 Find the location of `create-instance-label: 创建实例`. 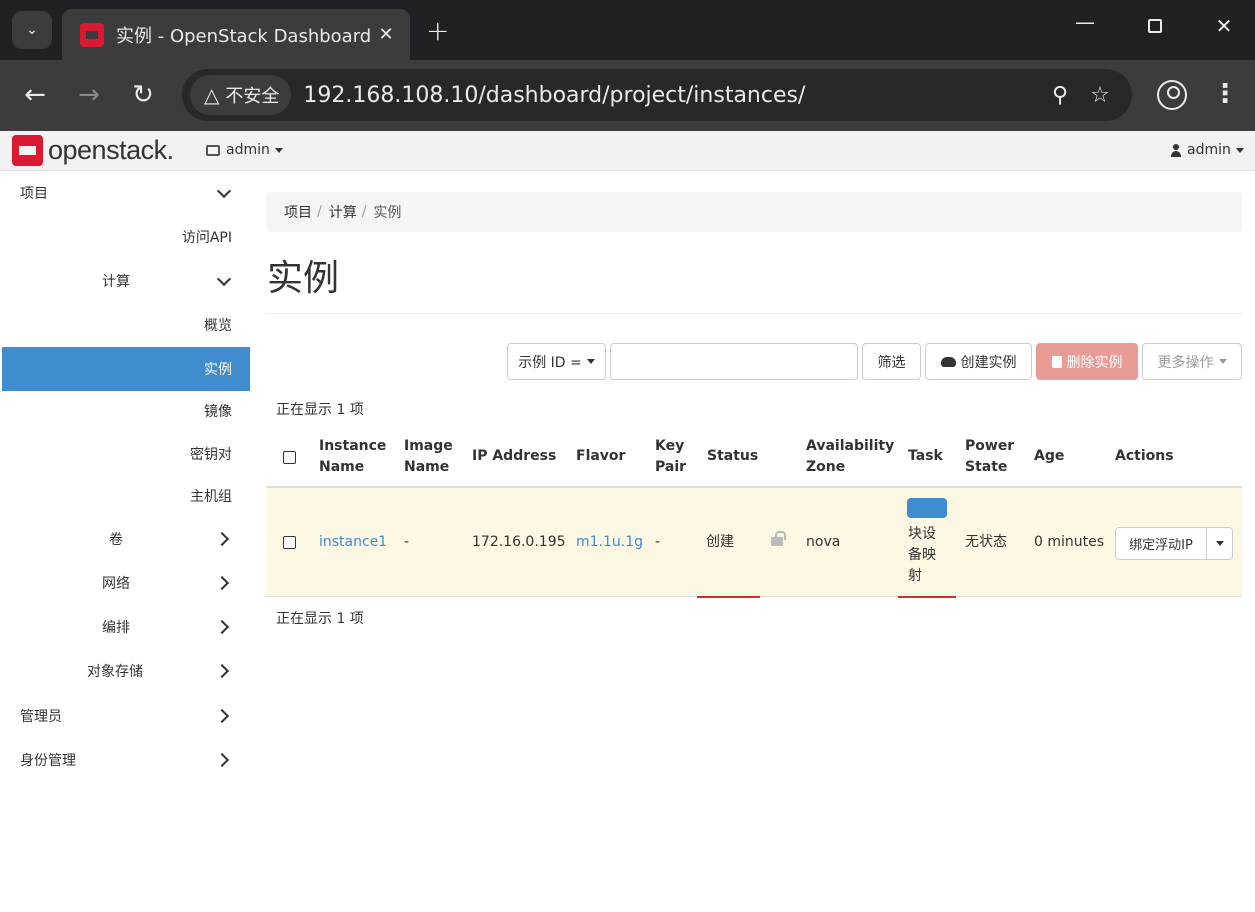

create-instance-label: 创建实例 is located at coordinates (988, 362).